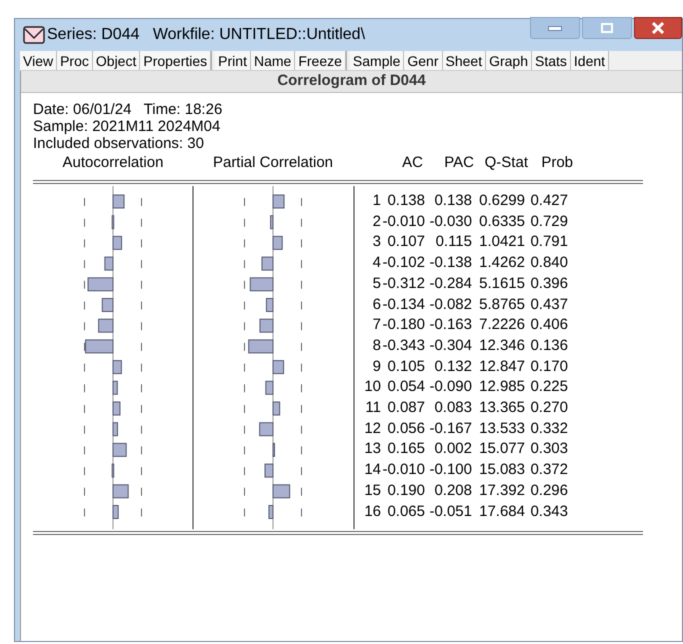  What do you see at coordinates (502, 263) in the screenshot?
I see `table-cell: 1.4262` at bounding box center [502, 263].